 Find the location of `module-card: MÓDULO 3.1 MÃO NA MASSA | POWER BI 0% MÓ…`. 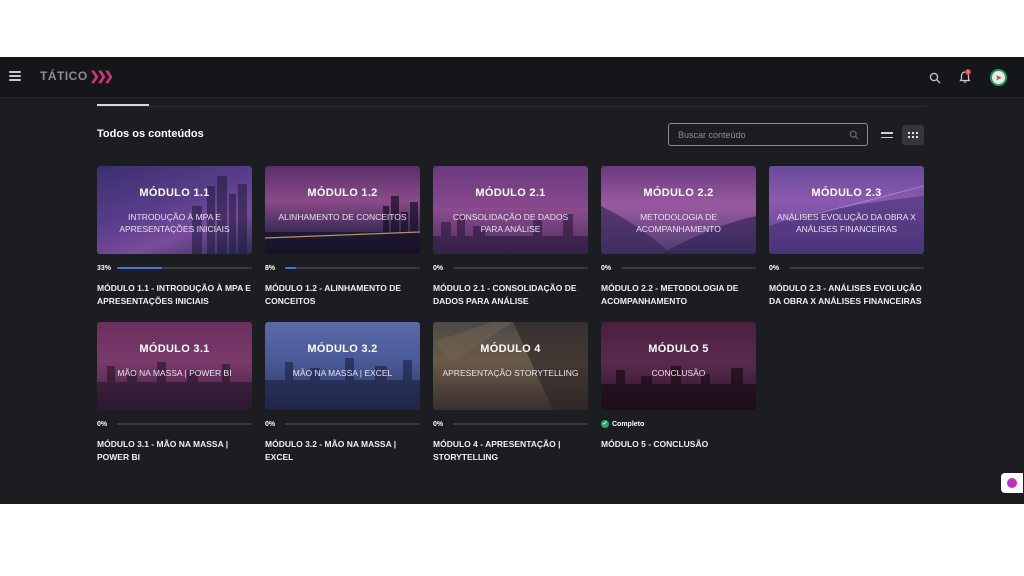

module-card: MÓDULO 3.1 MÃO NA MASSA | POWER BI 0% MÓ… is located at coordinates (174, 392).